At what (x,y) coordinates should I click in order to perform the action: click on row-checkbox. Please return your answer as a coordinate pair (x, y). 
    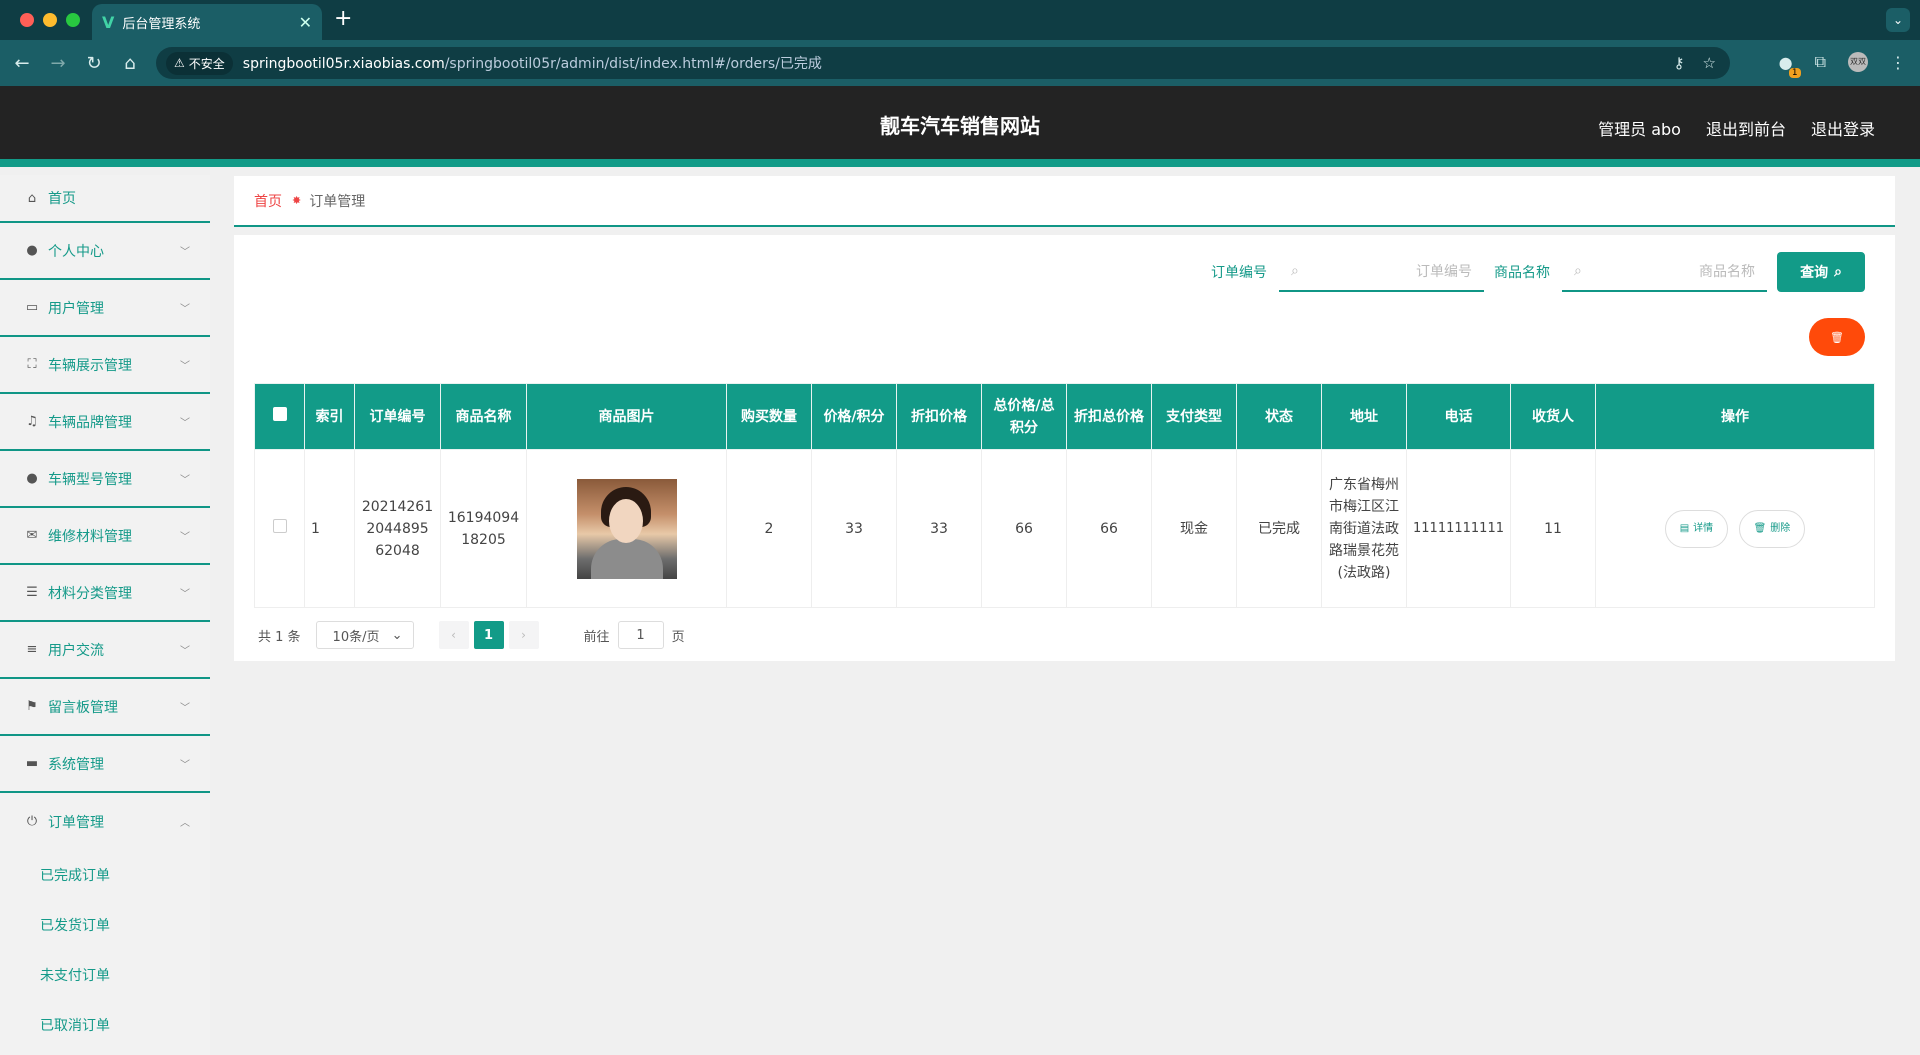
    Looking at the image, I should click on (279, 525).